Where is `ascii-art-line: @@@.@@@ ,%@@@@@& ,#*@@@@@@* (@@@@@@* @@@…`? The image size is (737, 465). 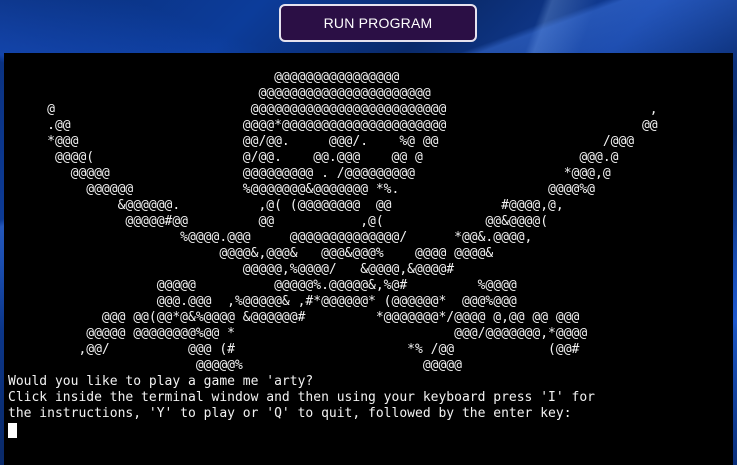 ascii-art-line: @@@.@@@ ,%@@@@@& ,#*@@@@@@* (@@@@@@* @@@… is located at coordinates (262, 301).